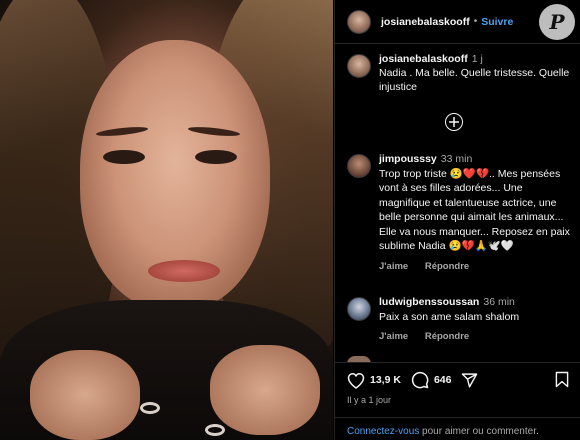  What do you see at coordinates (369, 400) in the screenshot?
I see `post-date: Il y a 1 jour` at bounding box center [369, 400].